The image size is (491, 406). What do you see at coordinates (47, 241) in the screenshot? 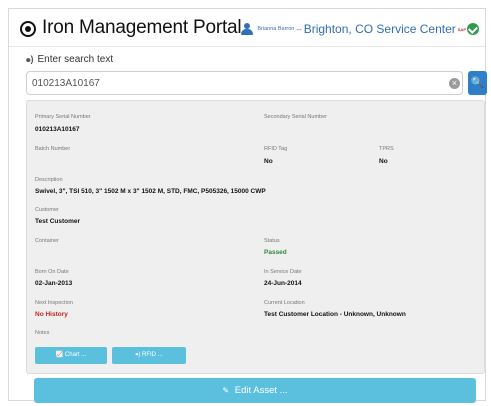
I see `container-label: Container` at bounding box center [47, 241].